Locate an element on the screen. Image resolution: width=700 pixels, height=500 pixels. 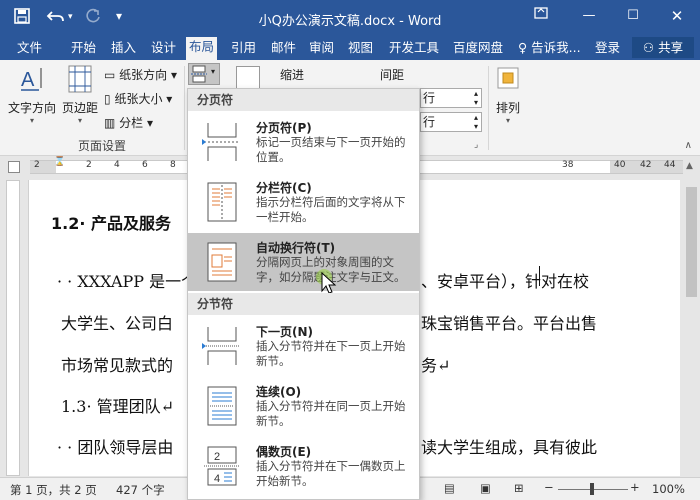
vertical-scrollbar: ▲ is located at coordinates (691, 316).